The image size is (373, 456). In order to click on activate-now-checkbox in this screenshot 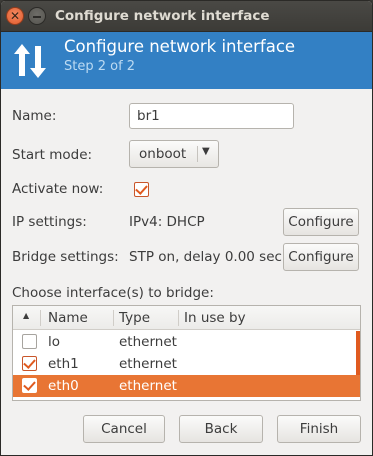, I will do `click(141, 189)`.